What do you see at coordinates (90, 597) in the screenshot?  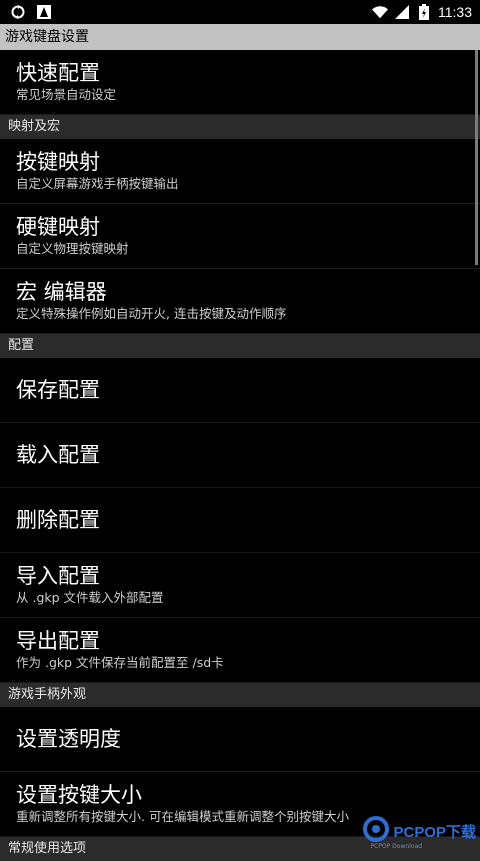 I see `item-subtitle: 从 .gkp 文件载入外部配置` at bounding box center [90, 597].